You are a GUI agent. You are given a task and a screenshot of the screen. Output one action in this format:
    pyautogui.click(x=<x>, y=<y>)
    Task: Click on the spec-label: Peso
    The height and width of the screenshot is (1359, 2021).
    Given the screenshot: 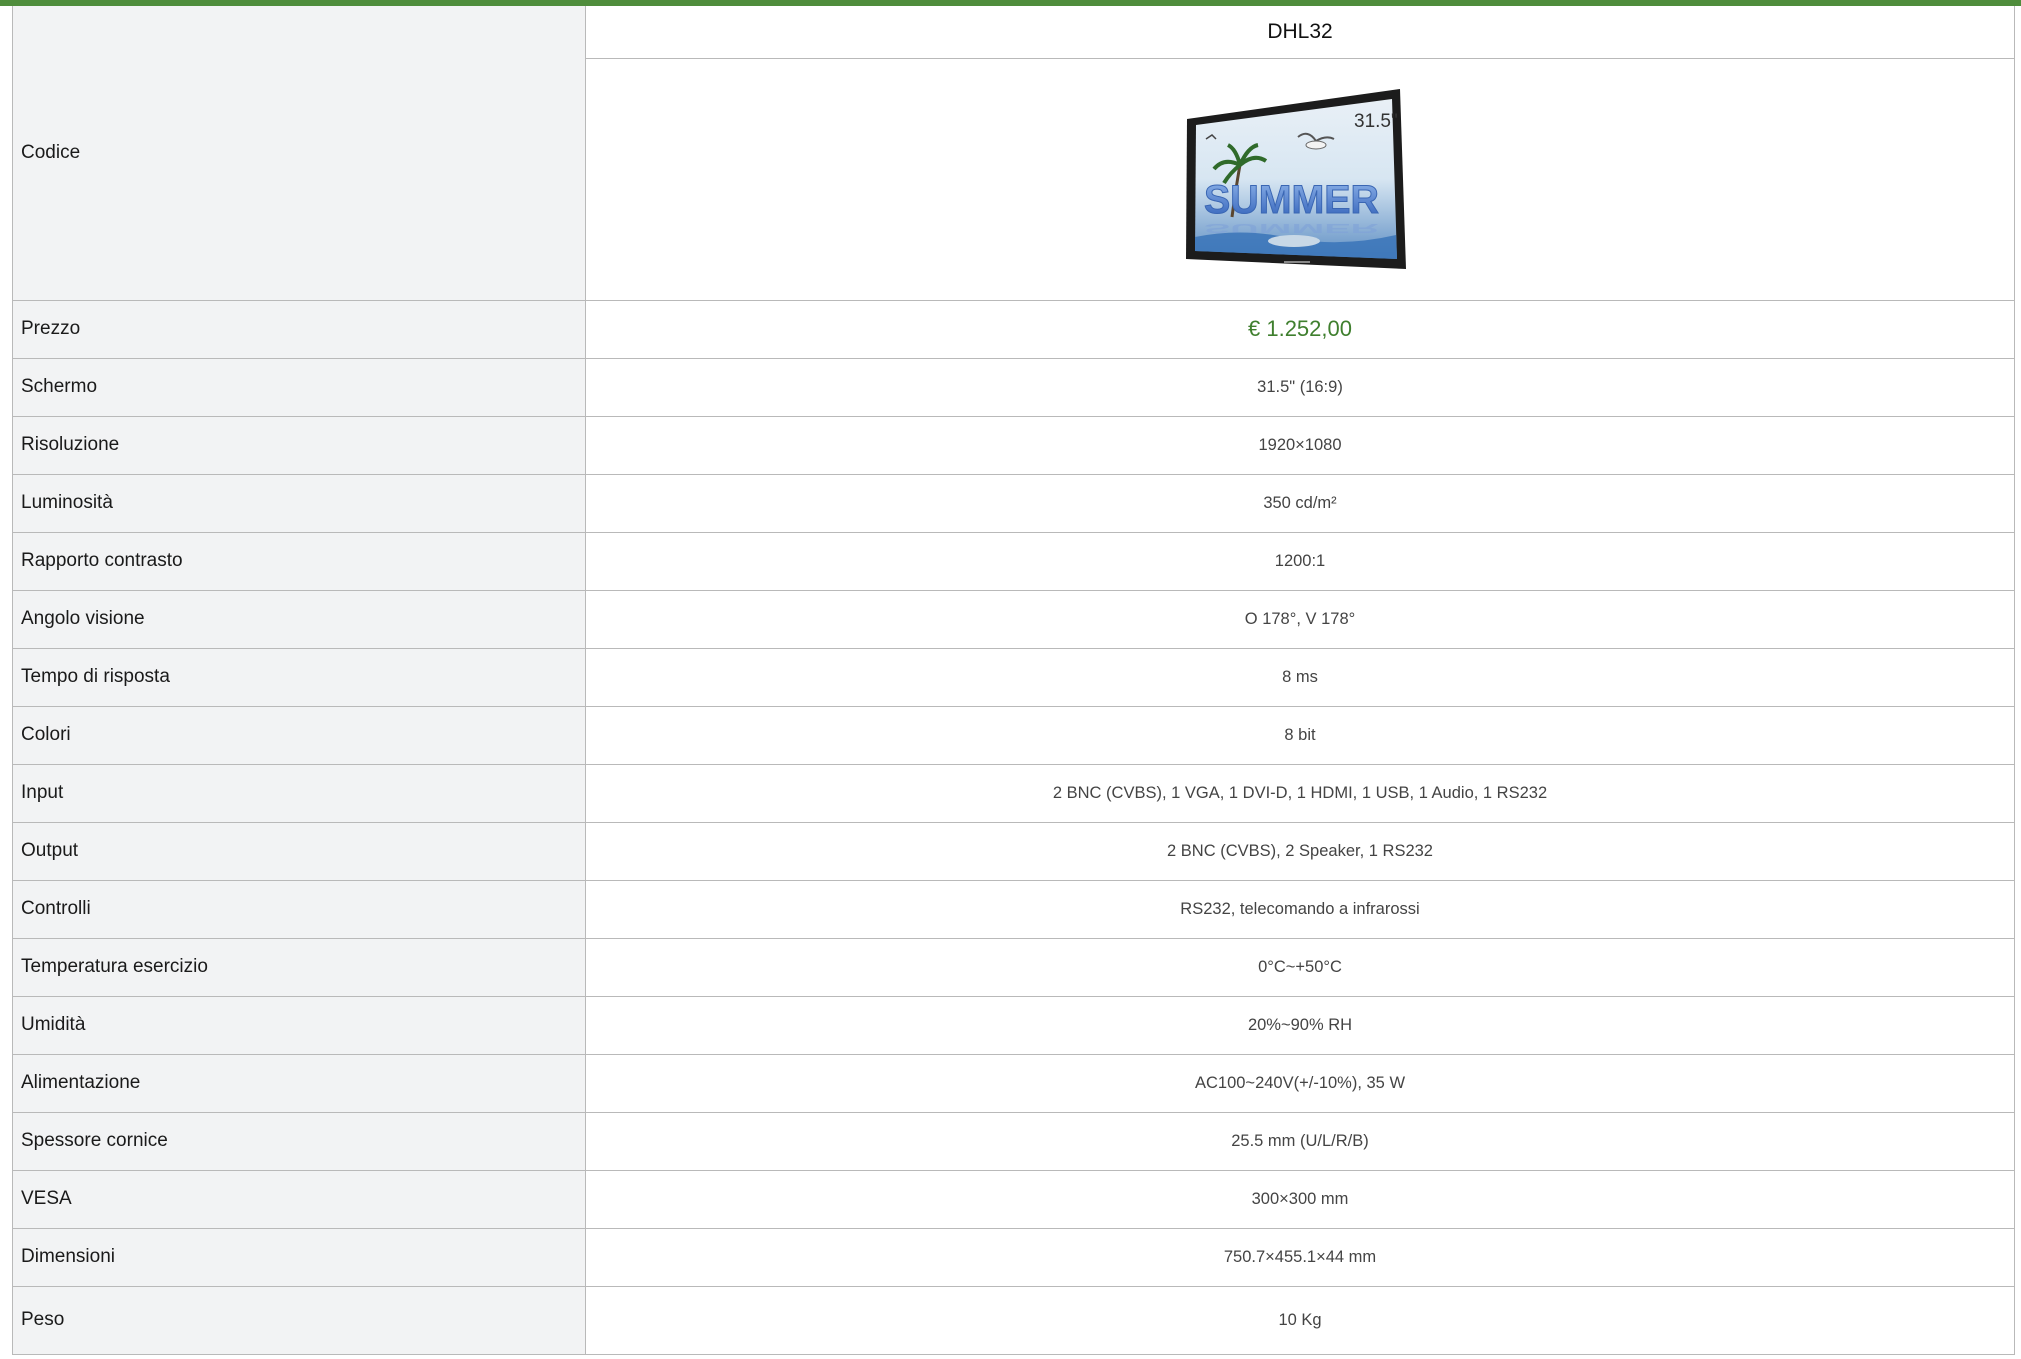 What is the action you would take?
    pyautogui.click(x=299, y=1320)
    